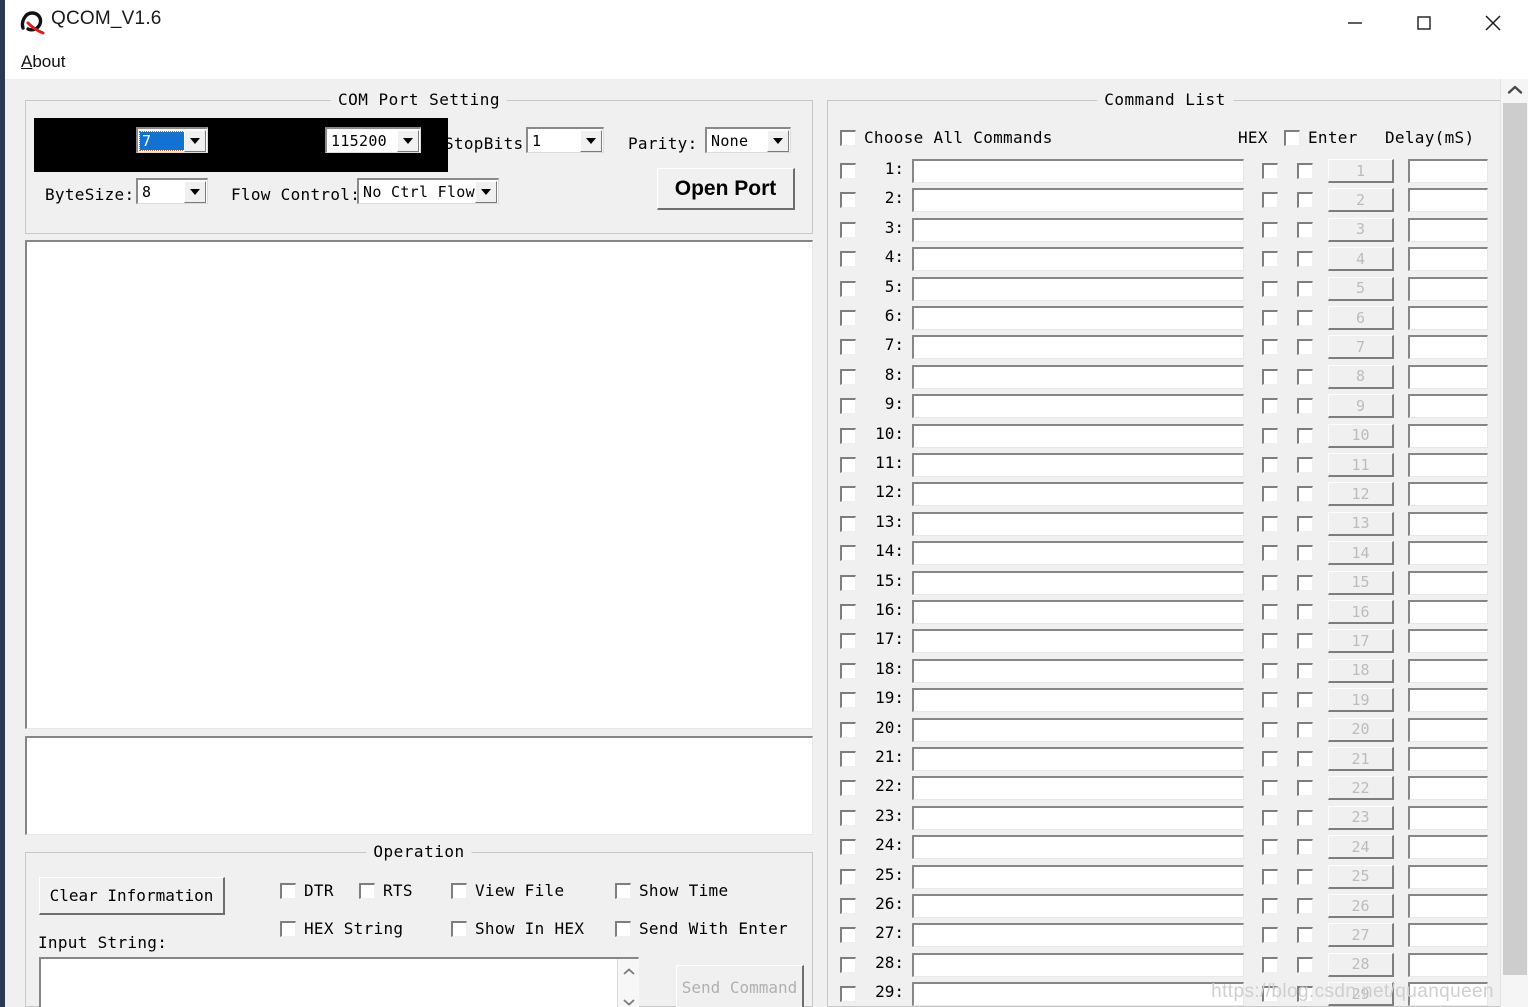 This screenshot has width=1528, height=1007. Describe the element at coordinates (1515, 539) in the screenshot. I see `scrollbar-thumb` at that location.